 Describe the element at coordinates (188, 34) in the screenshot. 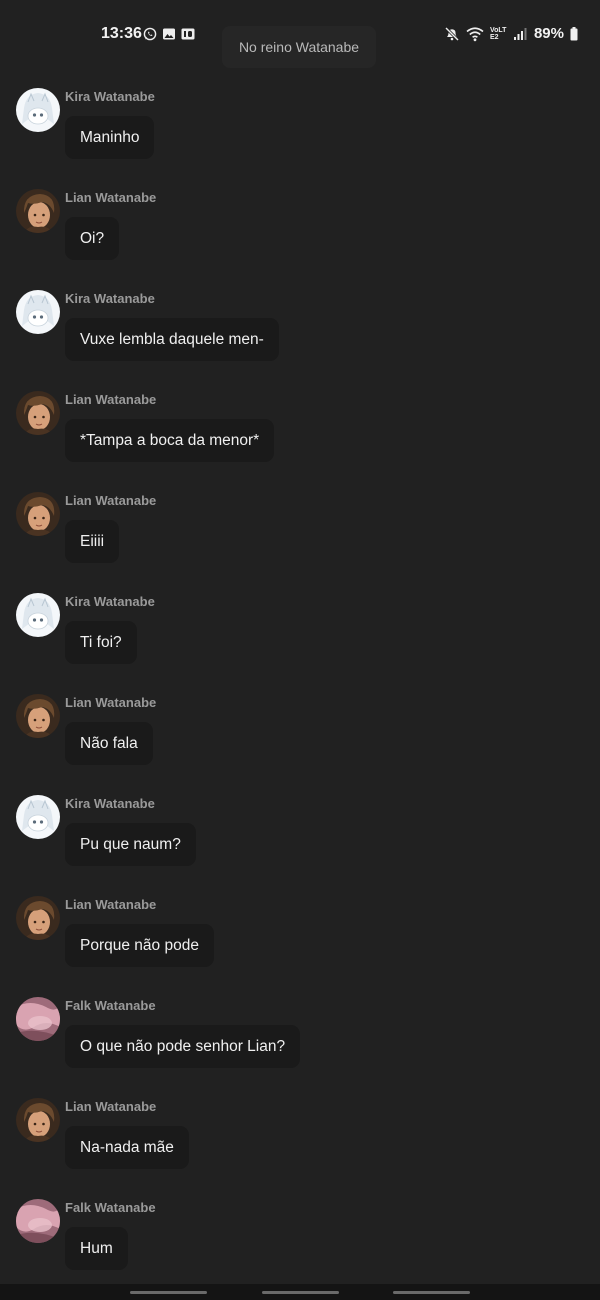

I see `hd-icon` at that location.